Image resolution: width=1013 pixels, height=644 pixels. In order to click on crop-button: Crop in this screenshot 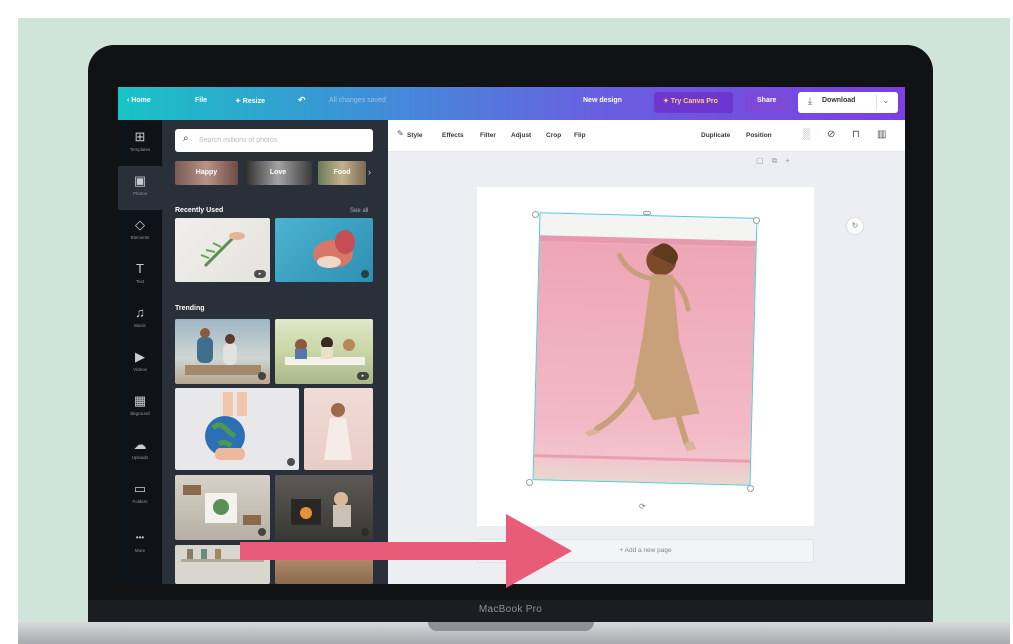, I will do `click(553, 135)`.